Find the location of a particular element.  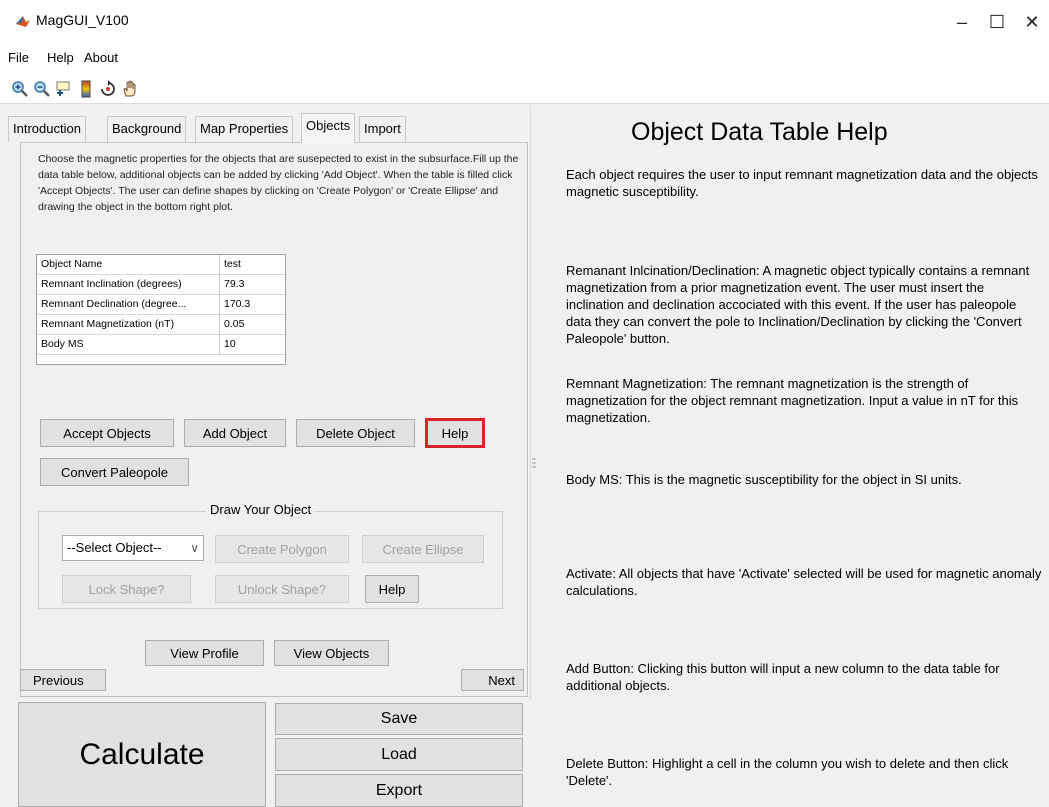

chevron-down-icon: ∨ is located at coordinates (194, 548).